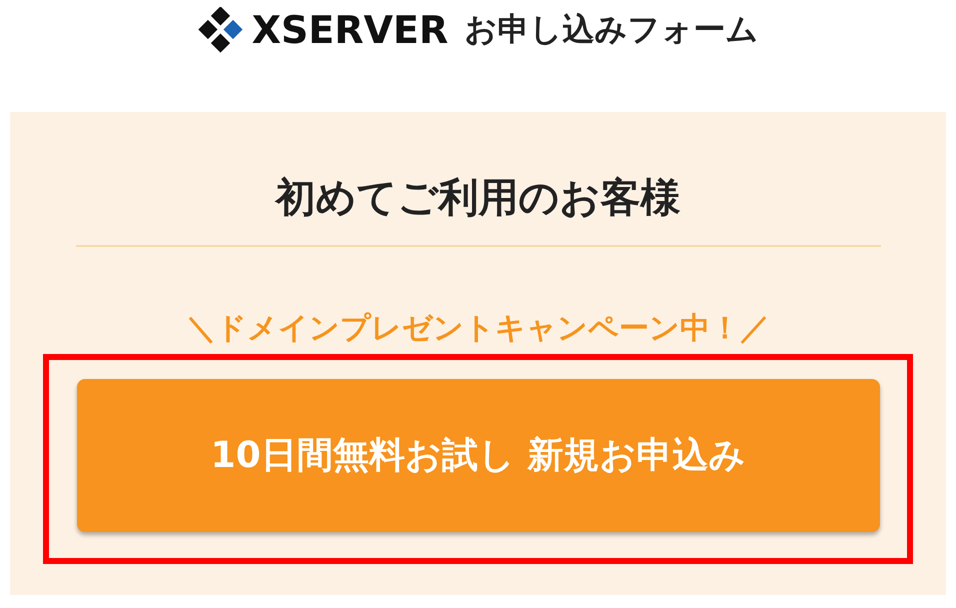 The width and height of the screenshot is (956, 608). What do you see at coordinates (478, 198) in the screenshot?
I see `panel-heading: 初めてご利用のお客様` at bounding box center [478, 198].